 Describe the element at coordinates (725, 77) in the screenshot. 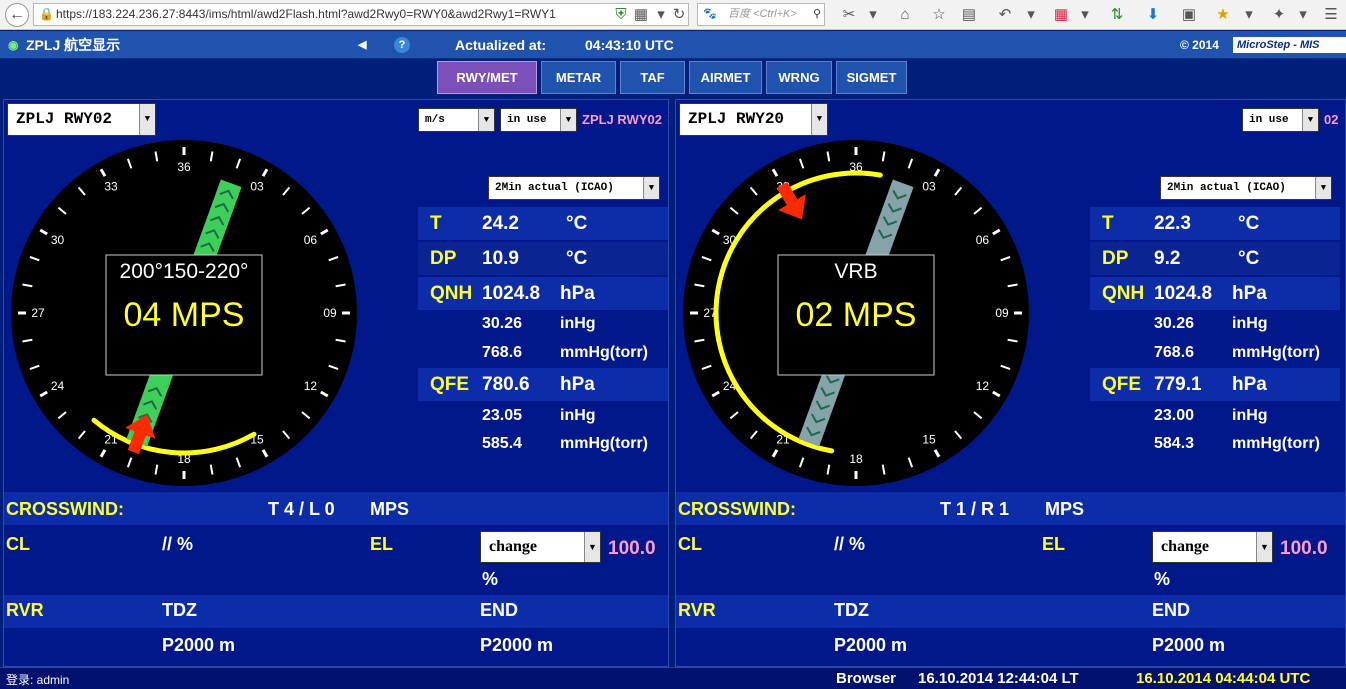

I see `tab-airmet: AIRMET` at that location.